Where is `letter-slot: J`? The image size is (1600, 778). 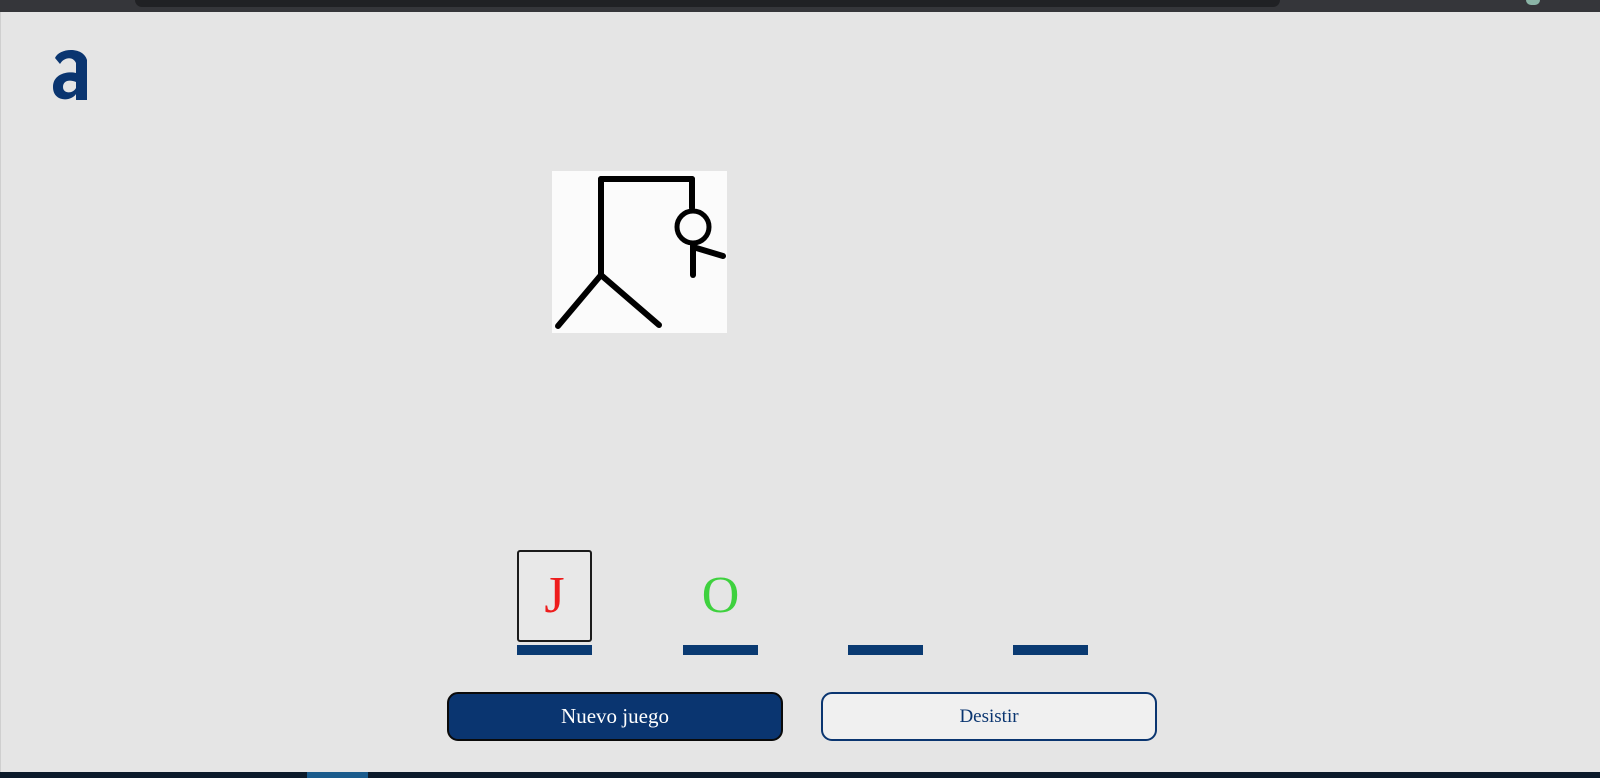 letter-slot: J is located at coordinates (554, 602).